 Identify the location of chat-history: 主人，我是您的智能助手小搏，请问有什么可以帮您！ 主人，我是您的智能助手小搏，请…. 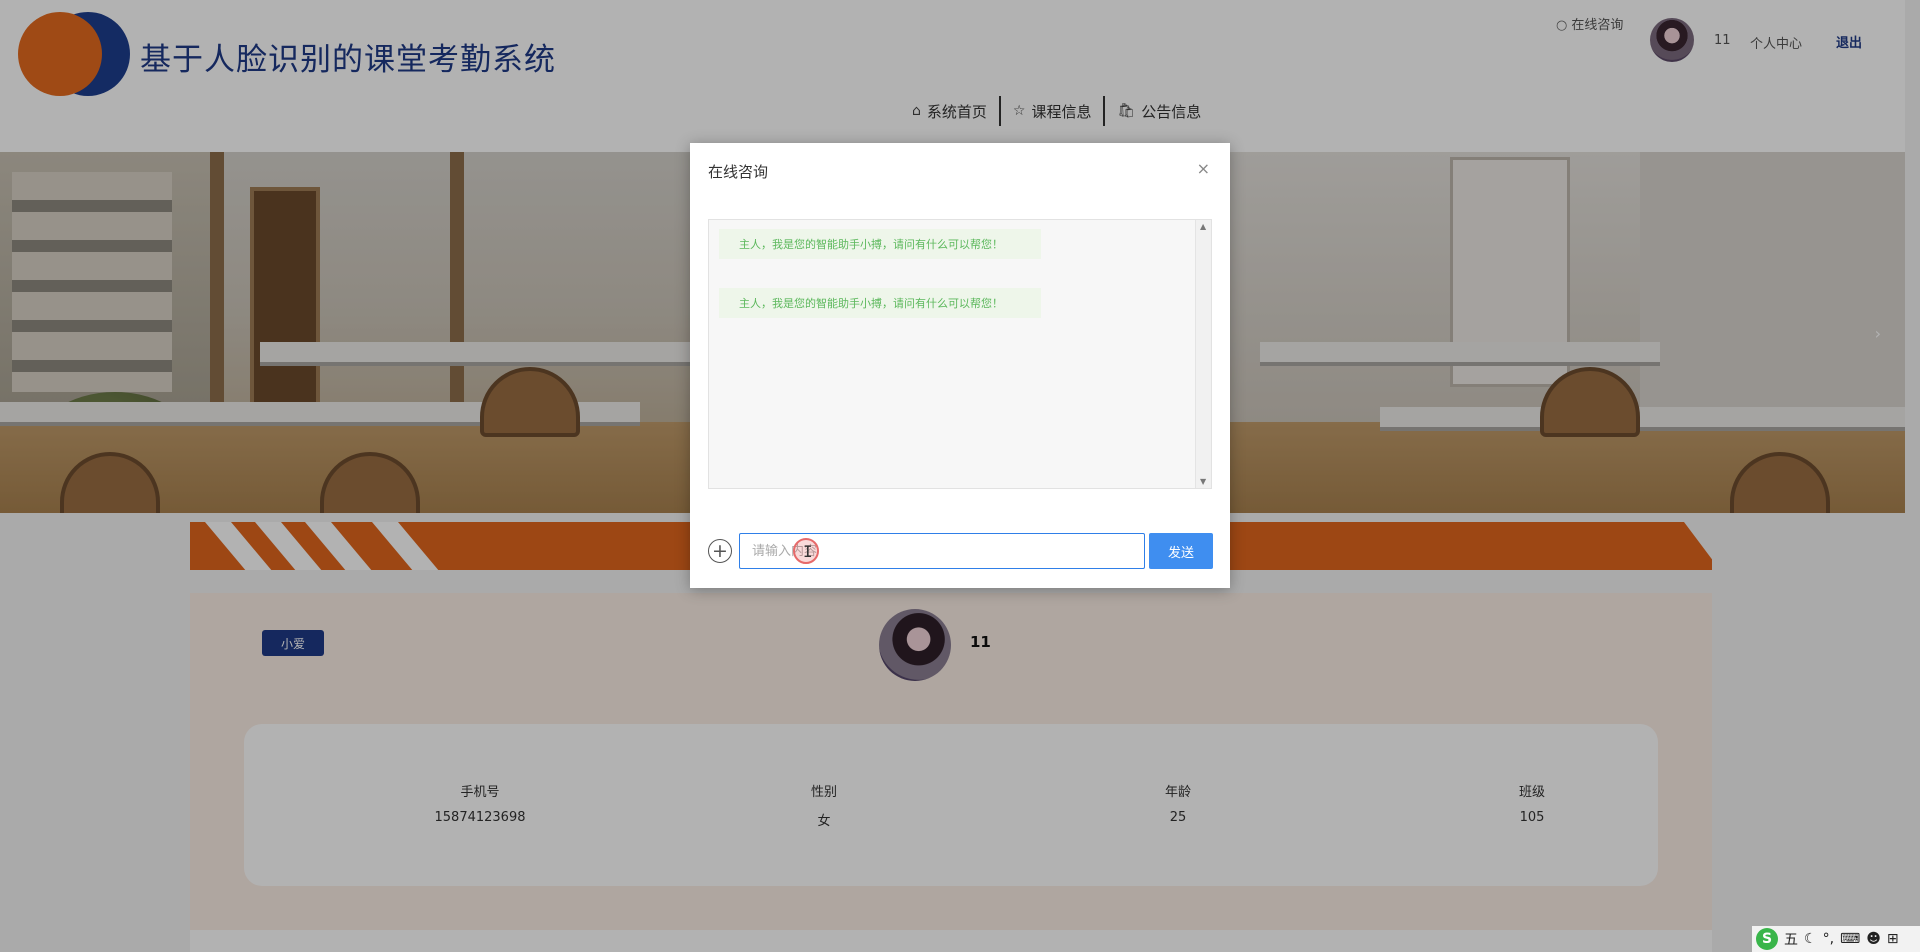
(960, 354).